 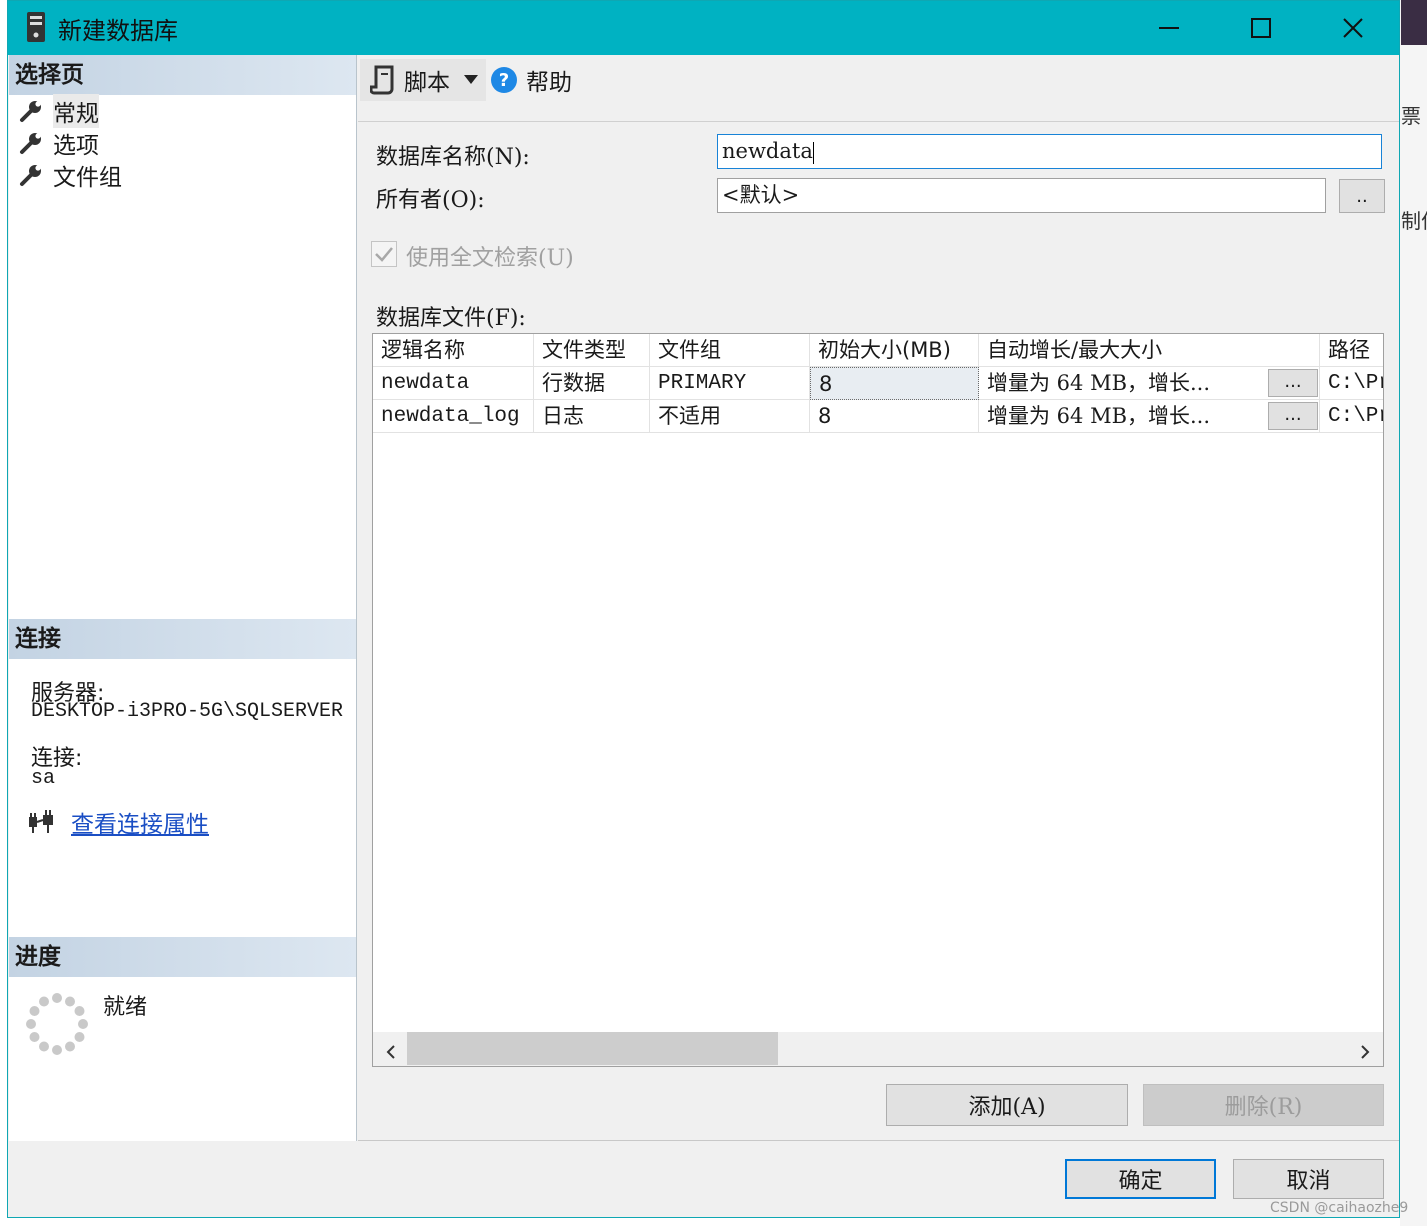 I want to click on page-item-options: 选项, so click(x=58, y=143).